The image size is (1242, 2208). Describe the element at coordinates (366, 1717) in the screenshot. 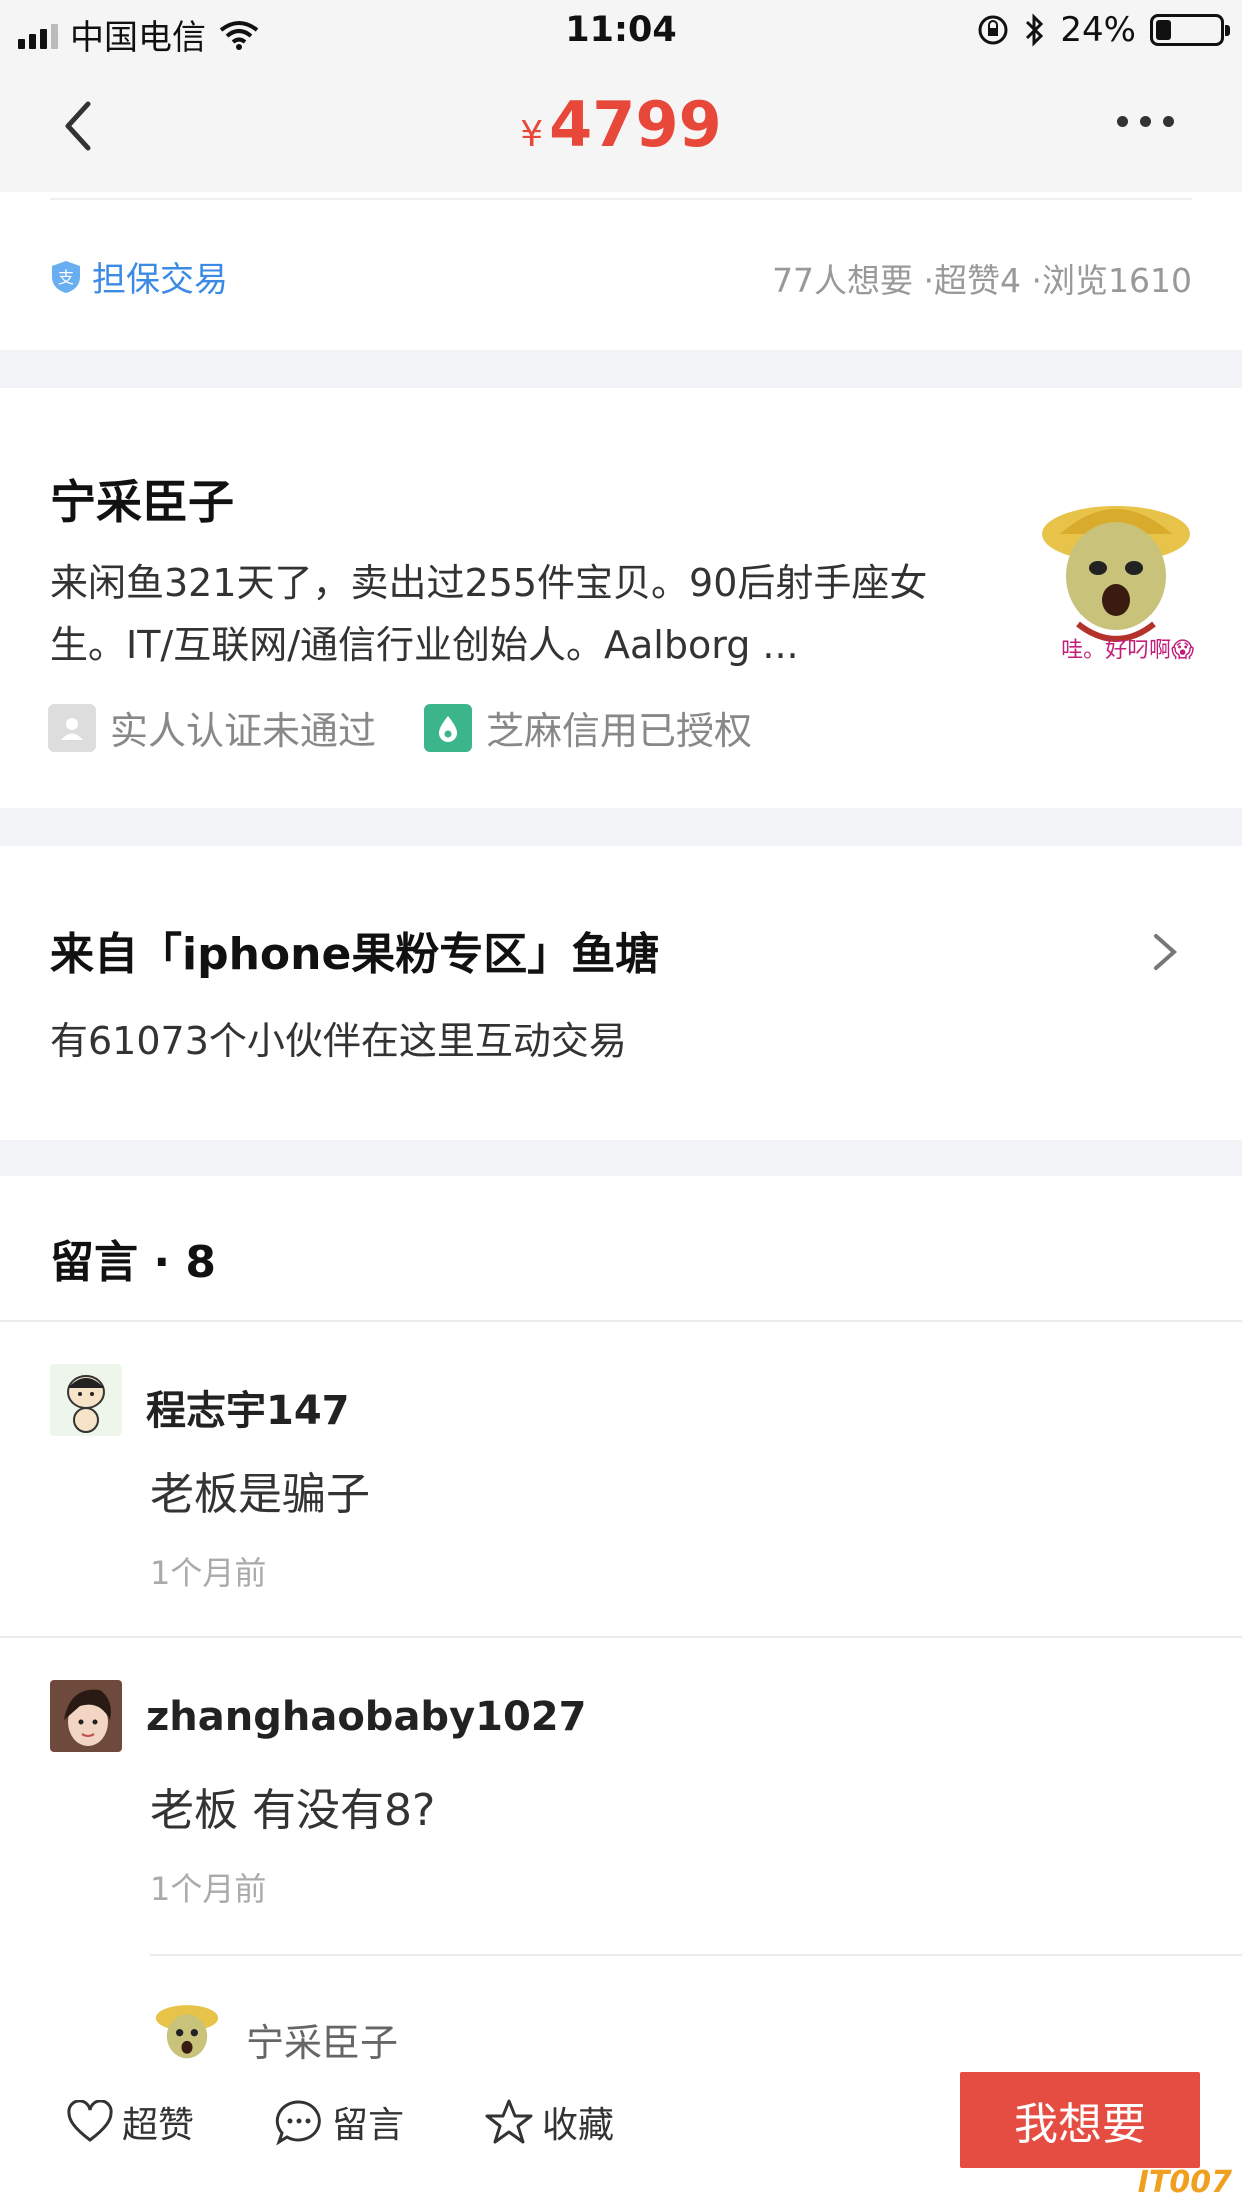

I see `comment-user: zhanghaobaby1027` at that location.